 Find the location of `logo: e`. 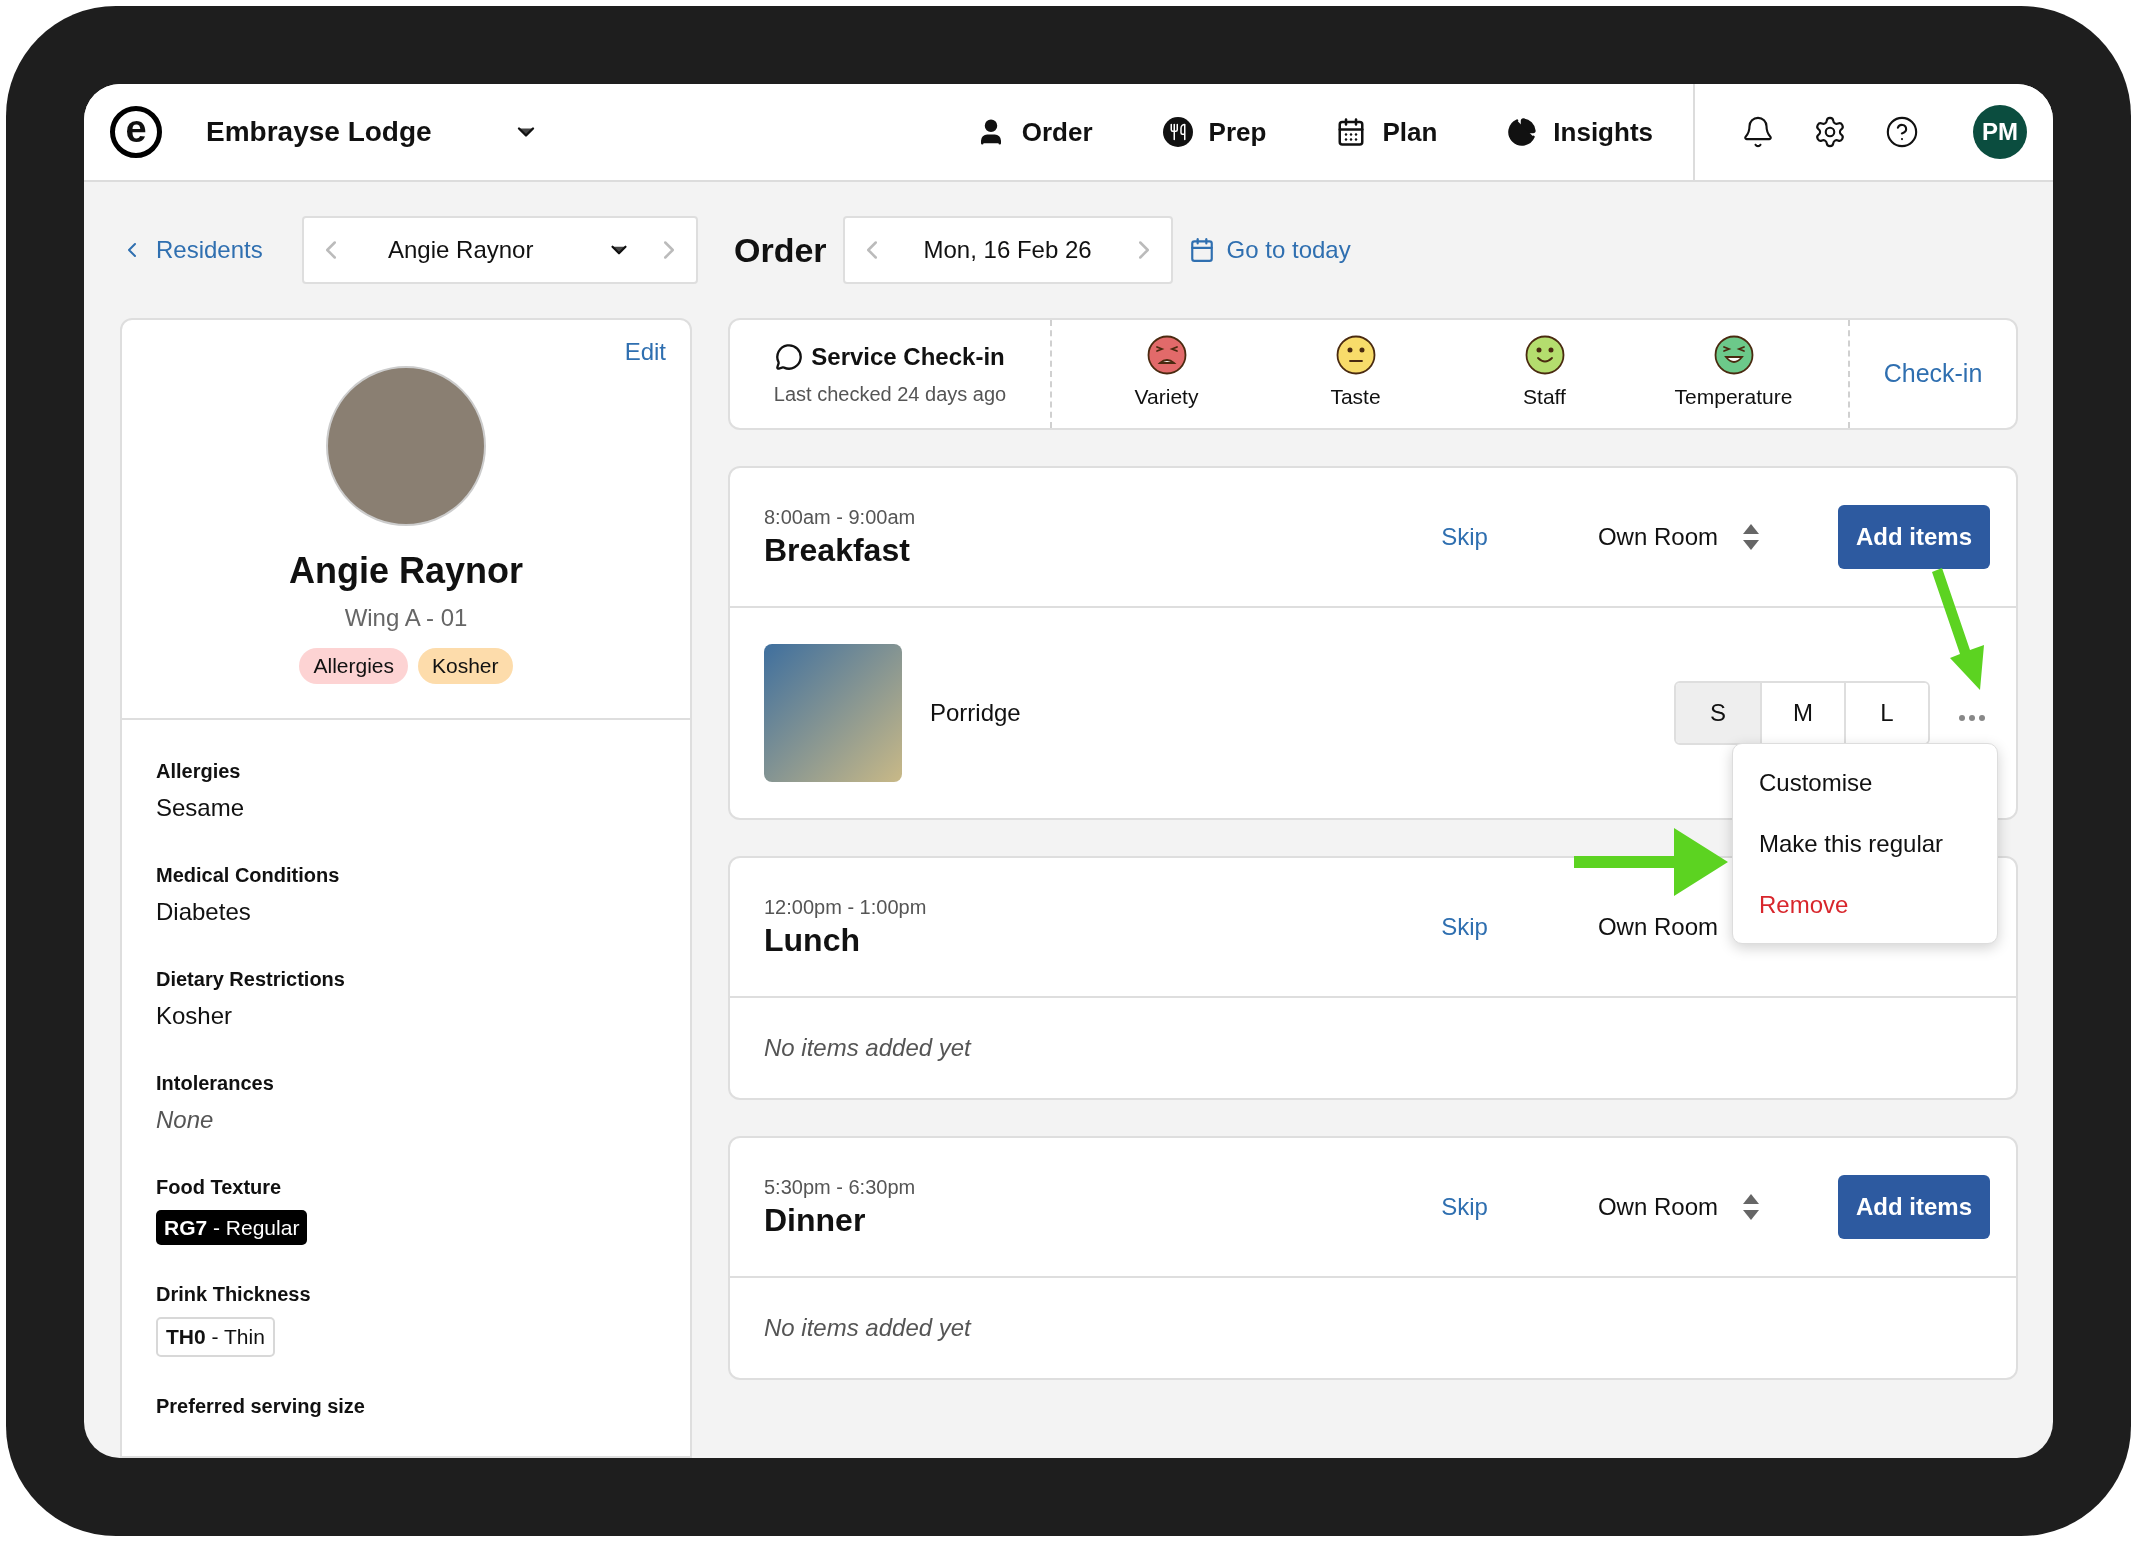

logo: e is located at coordinates (136, 132).